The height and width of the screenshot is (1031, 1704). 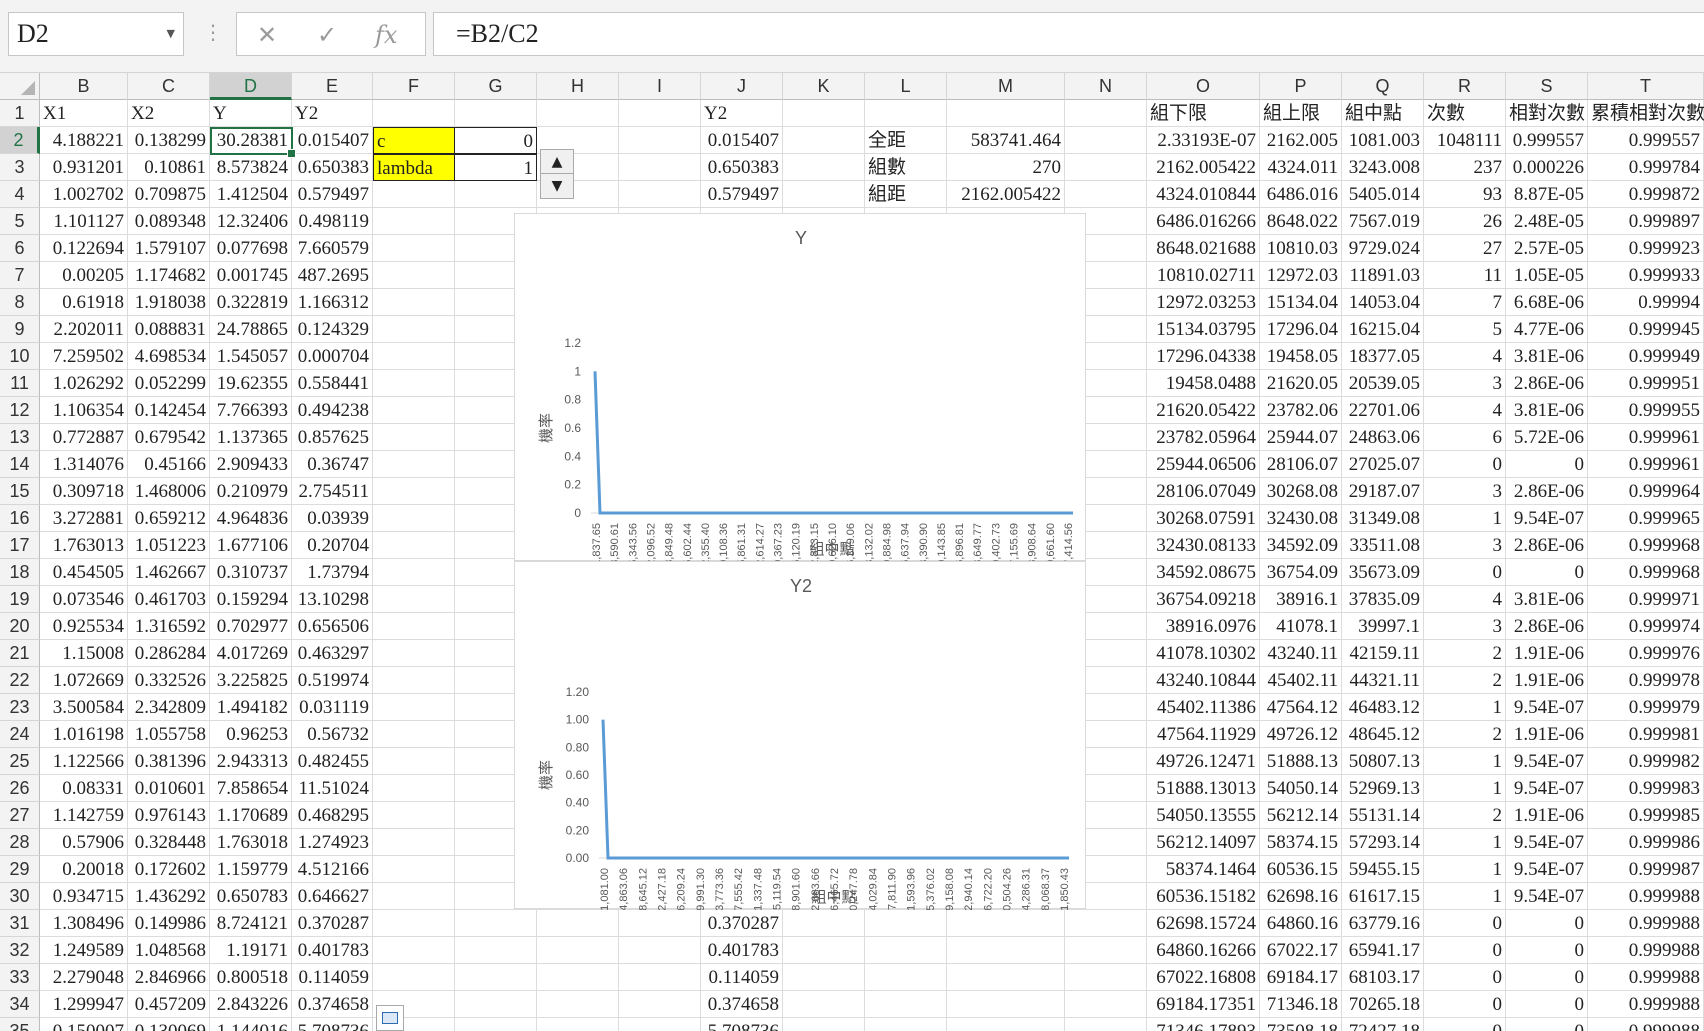 I want to click on cell-o2: 2.33193E-07, so click(x=1203, y=140).